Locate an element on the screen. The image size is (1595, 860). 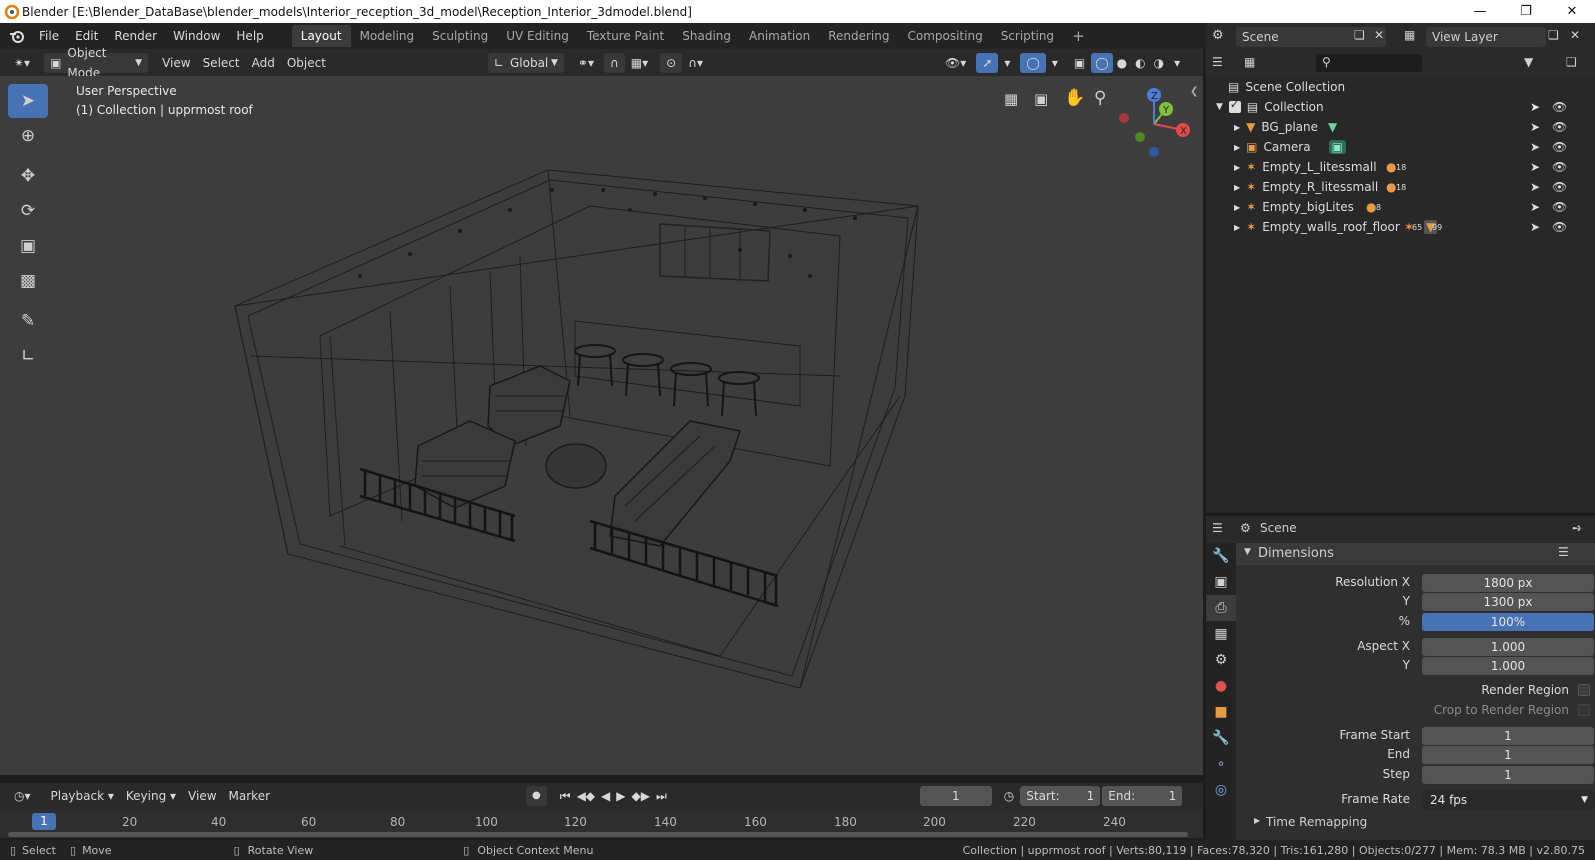
particles-tab-icon: ∘ is located at coordinates (1221, 764).